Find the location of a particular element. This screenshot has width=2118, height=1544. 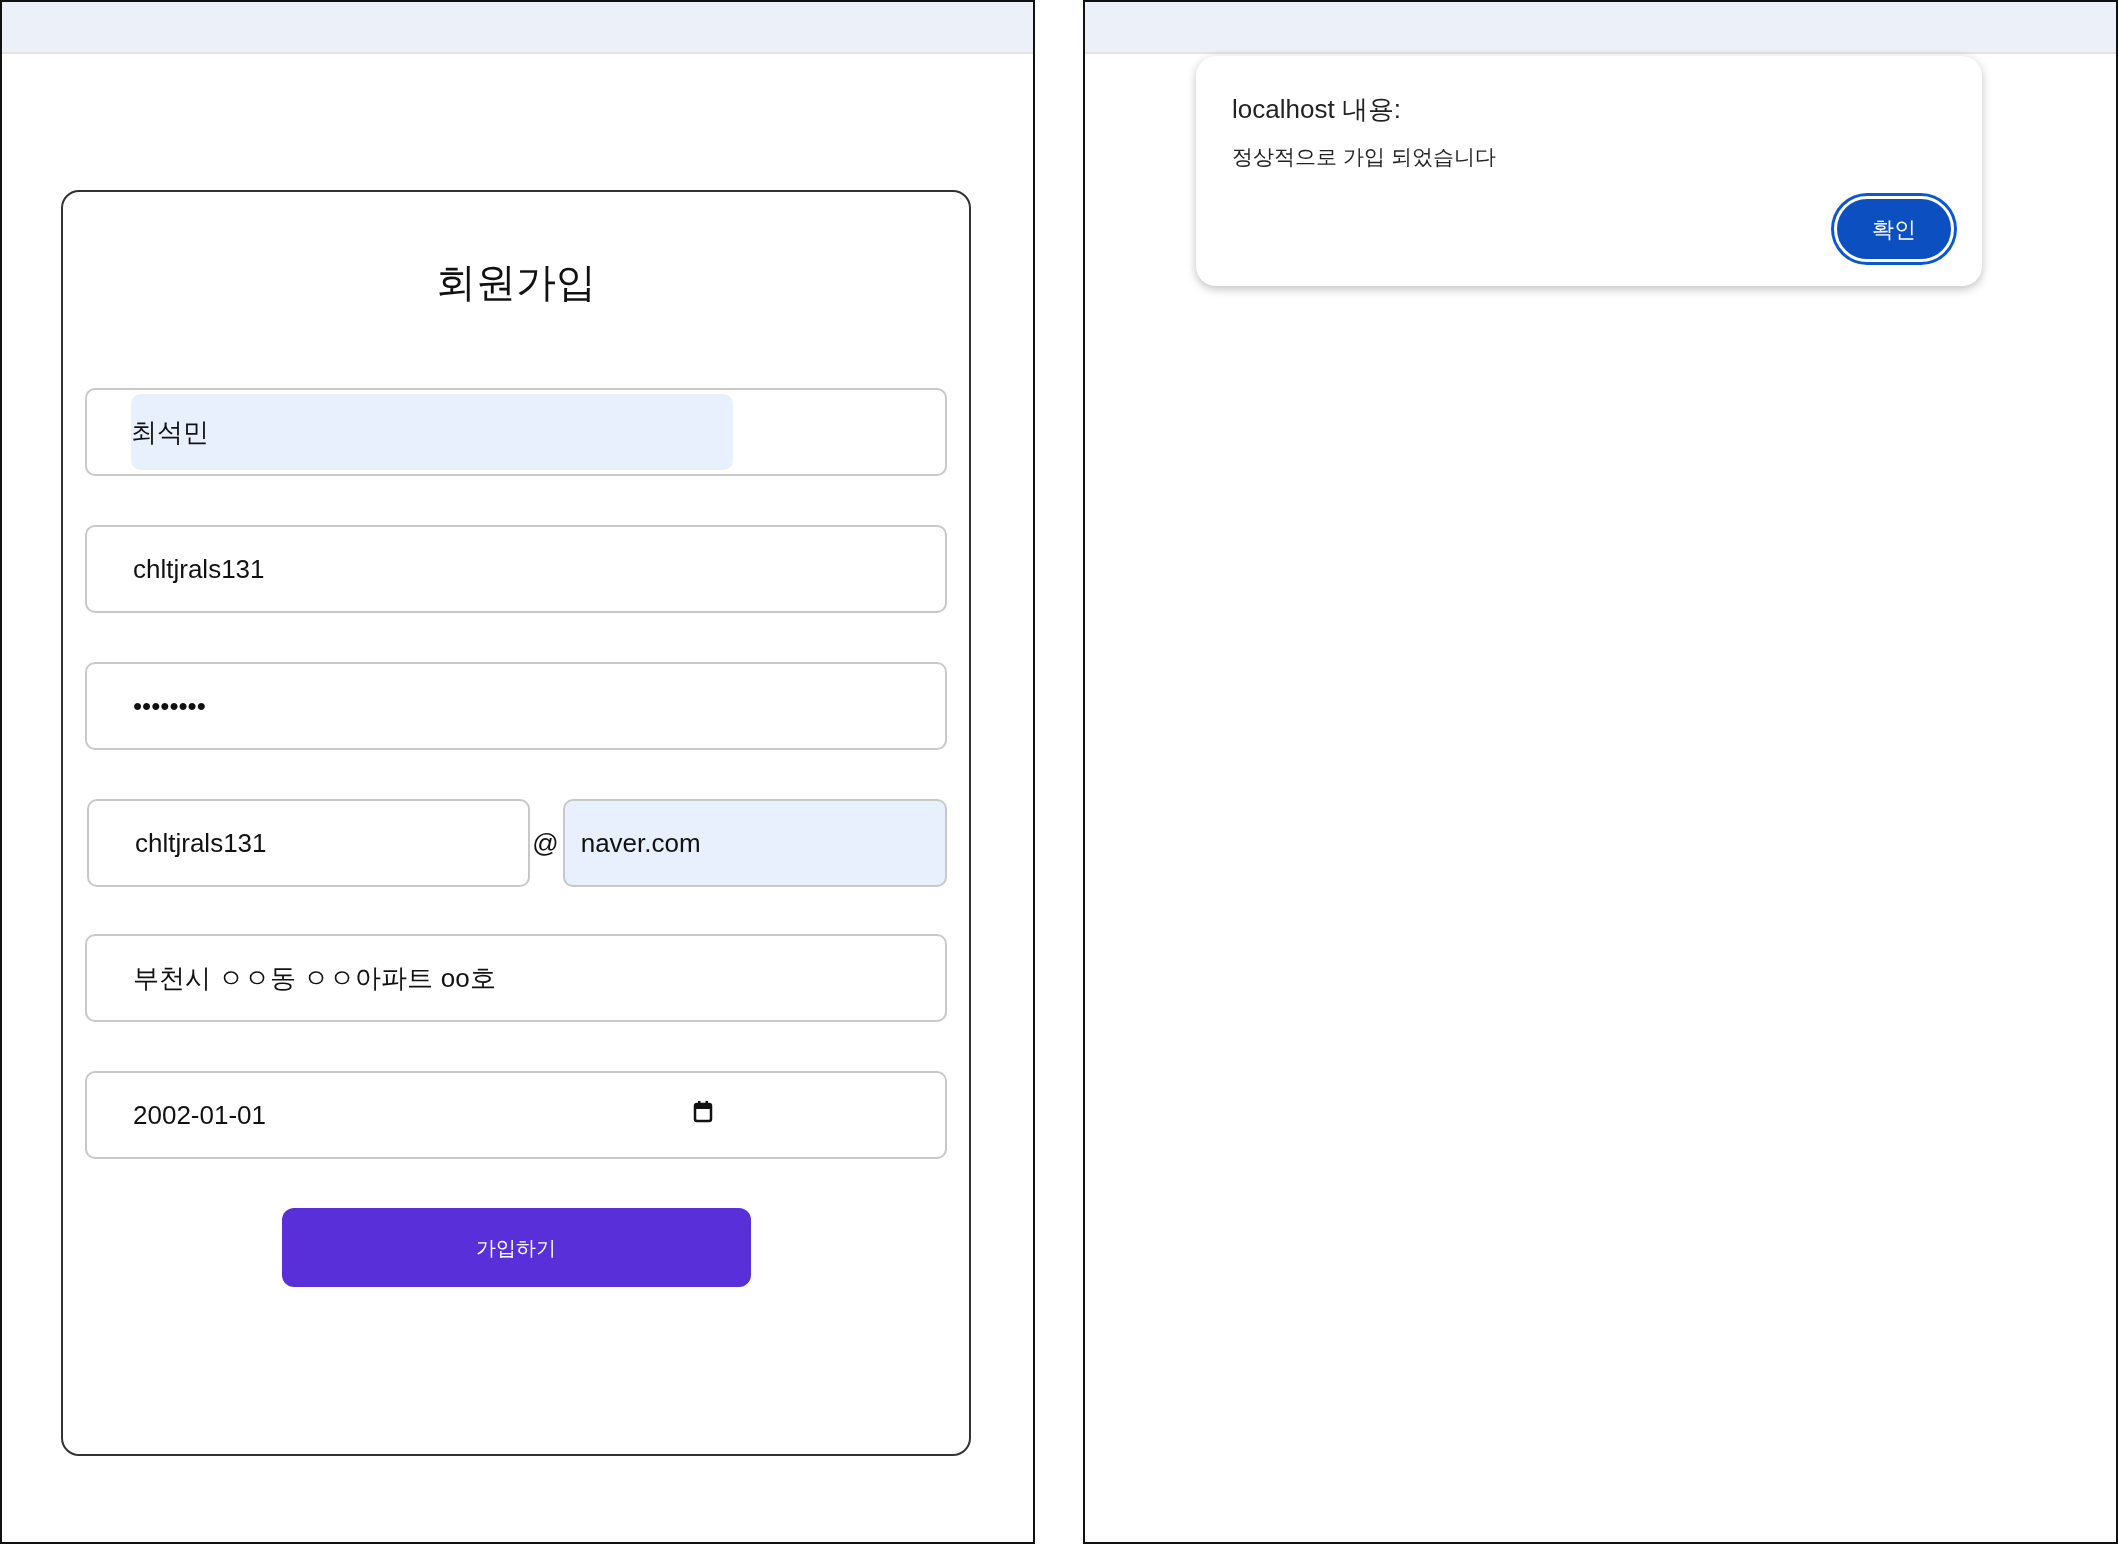

input-field: 최석민 is located at coordinates (516, 432).